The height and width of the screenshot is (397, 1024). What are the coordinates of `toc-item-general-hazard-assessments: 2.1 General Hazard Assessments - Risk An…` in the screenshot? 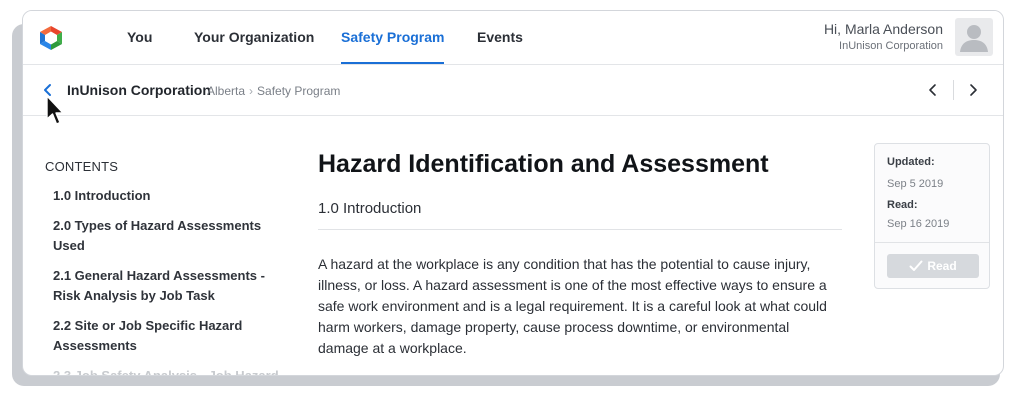 It's located at (174, 286).